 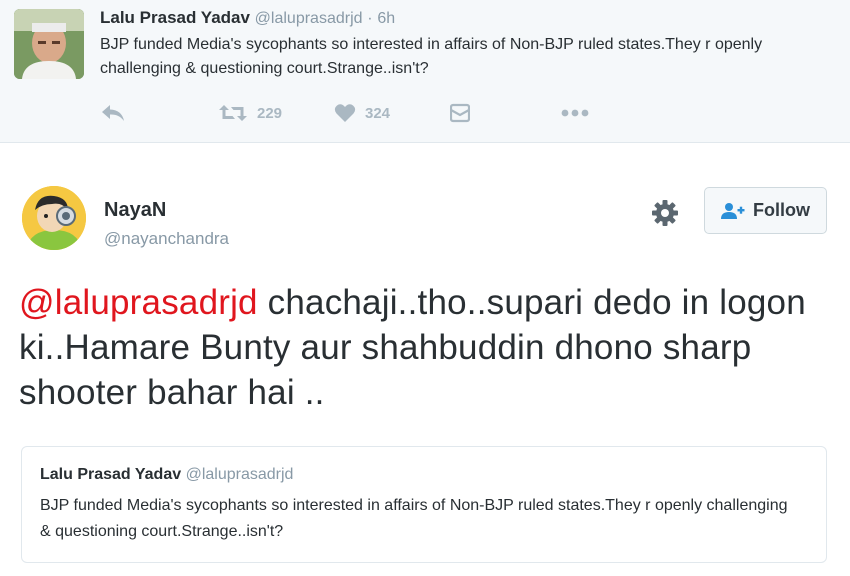 I want to click on retweet-button: 229, so click(x=250, y=113).